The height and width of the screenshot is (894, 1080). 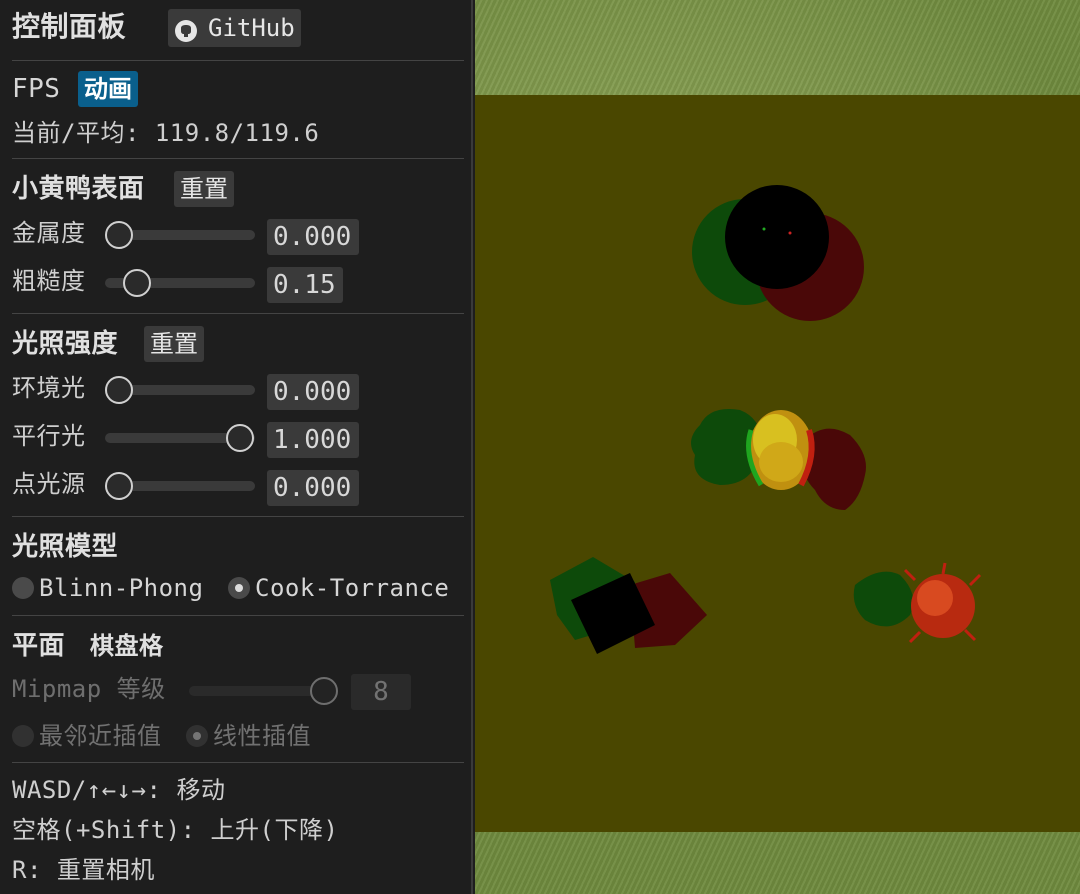 What do you see at coordinates (36, 89) in the screenshot?
I see `fps-heading: FPS` at bounding box center [36, 89].